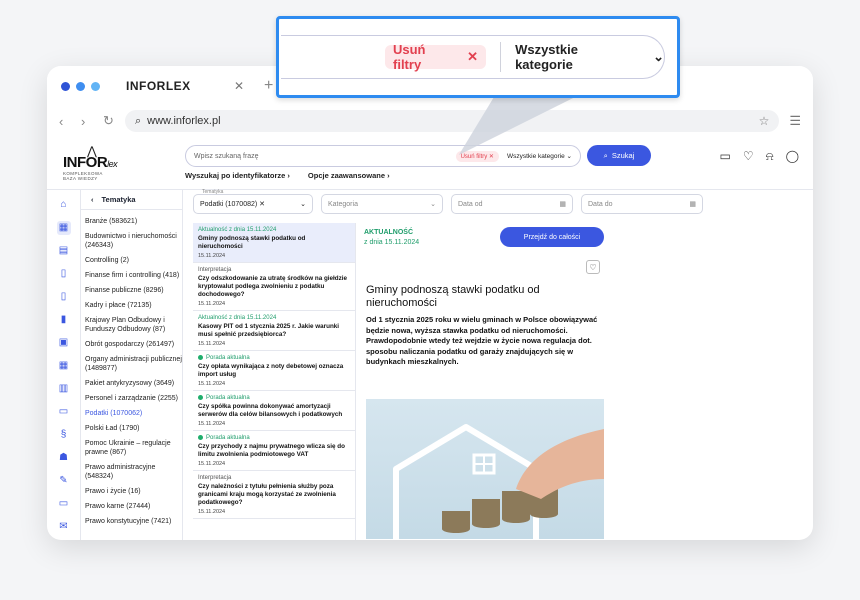 The width and height of the screenshot is (860, 600). What do you see at coordinates (131, 448) in the screenshot?
I see `topic-item: Pomoc Ukrainie – regulacje prawne (867)` at bounding box center [131, 448].